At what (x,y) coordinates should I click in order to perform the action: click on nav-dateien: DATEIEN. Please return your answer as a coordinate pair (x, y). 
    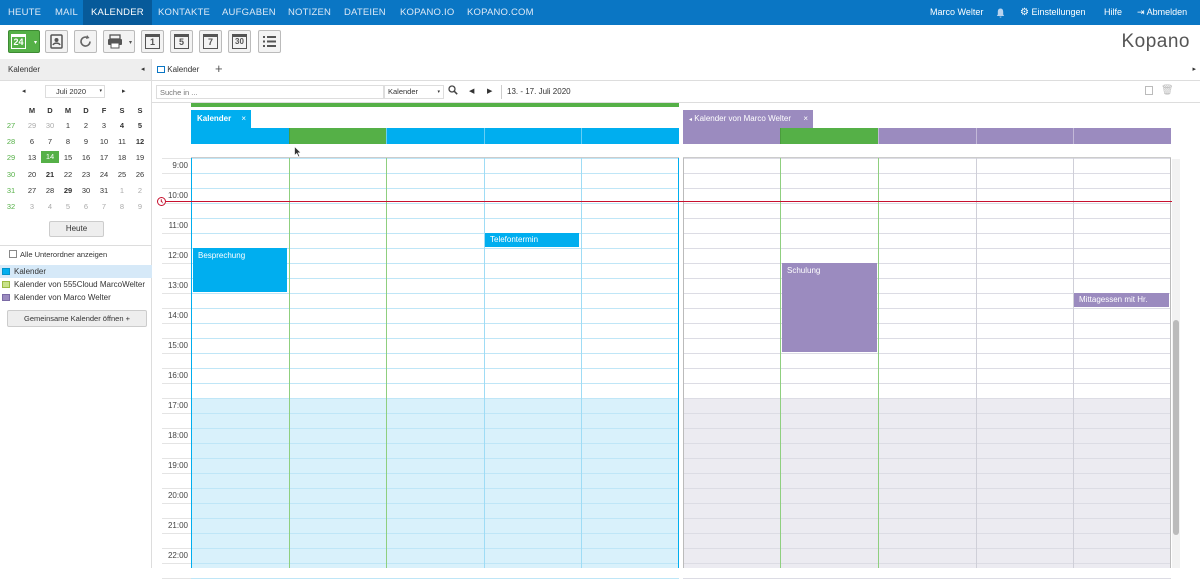
    Looking at the image, I should click on (365, 12).